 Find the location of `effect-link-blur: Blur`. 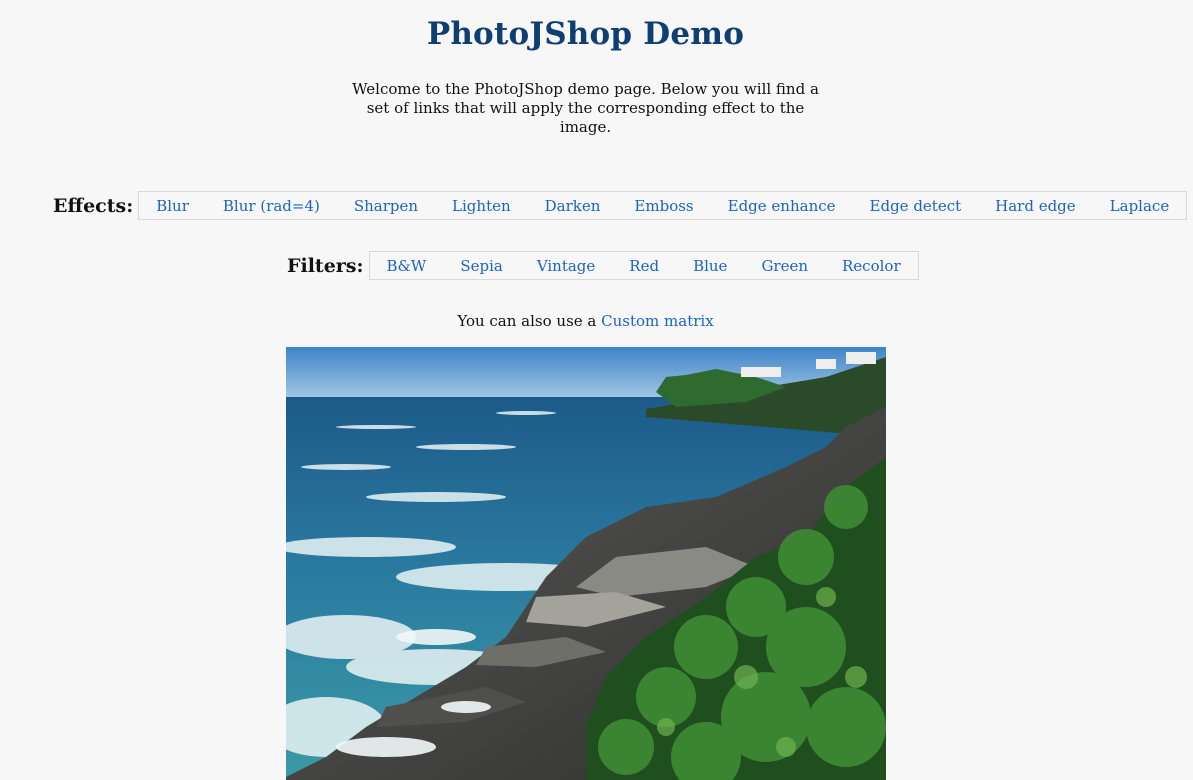

effect-link-blur: Blur is located at coordinates (172, 206).